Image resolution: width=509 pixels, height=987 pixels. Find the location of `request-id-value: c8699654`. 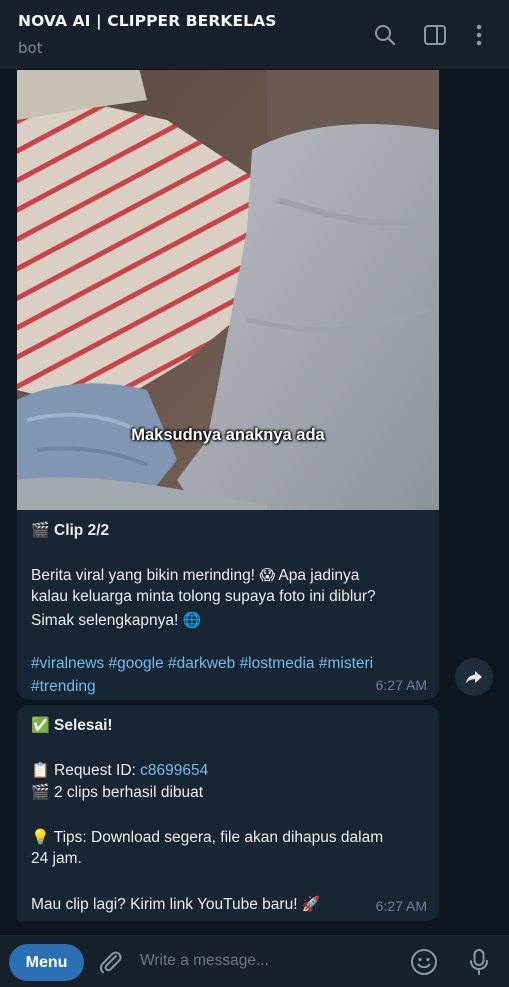

request-id-value: c8699654 is located at coordinates (174, 770).